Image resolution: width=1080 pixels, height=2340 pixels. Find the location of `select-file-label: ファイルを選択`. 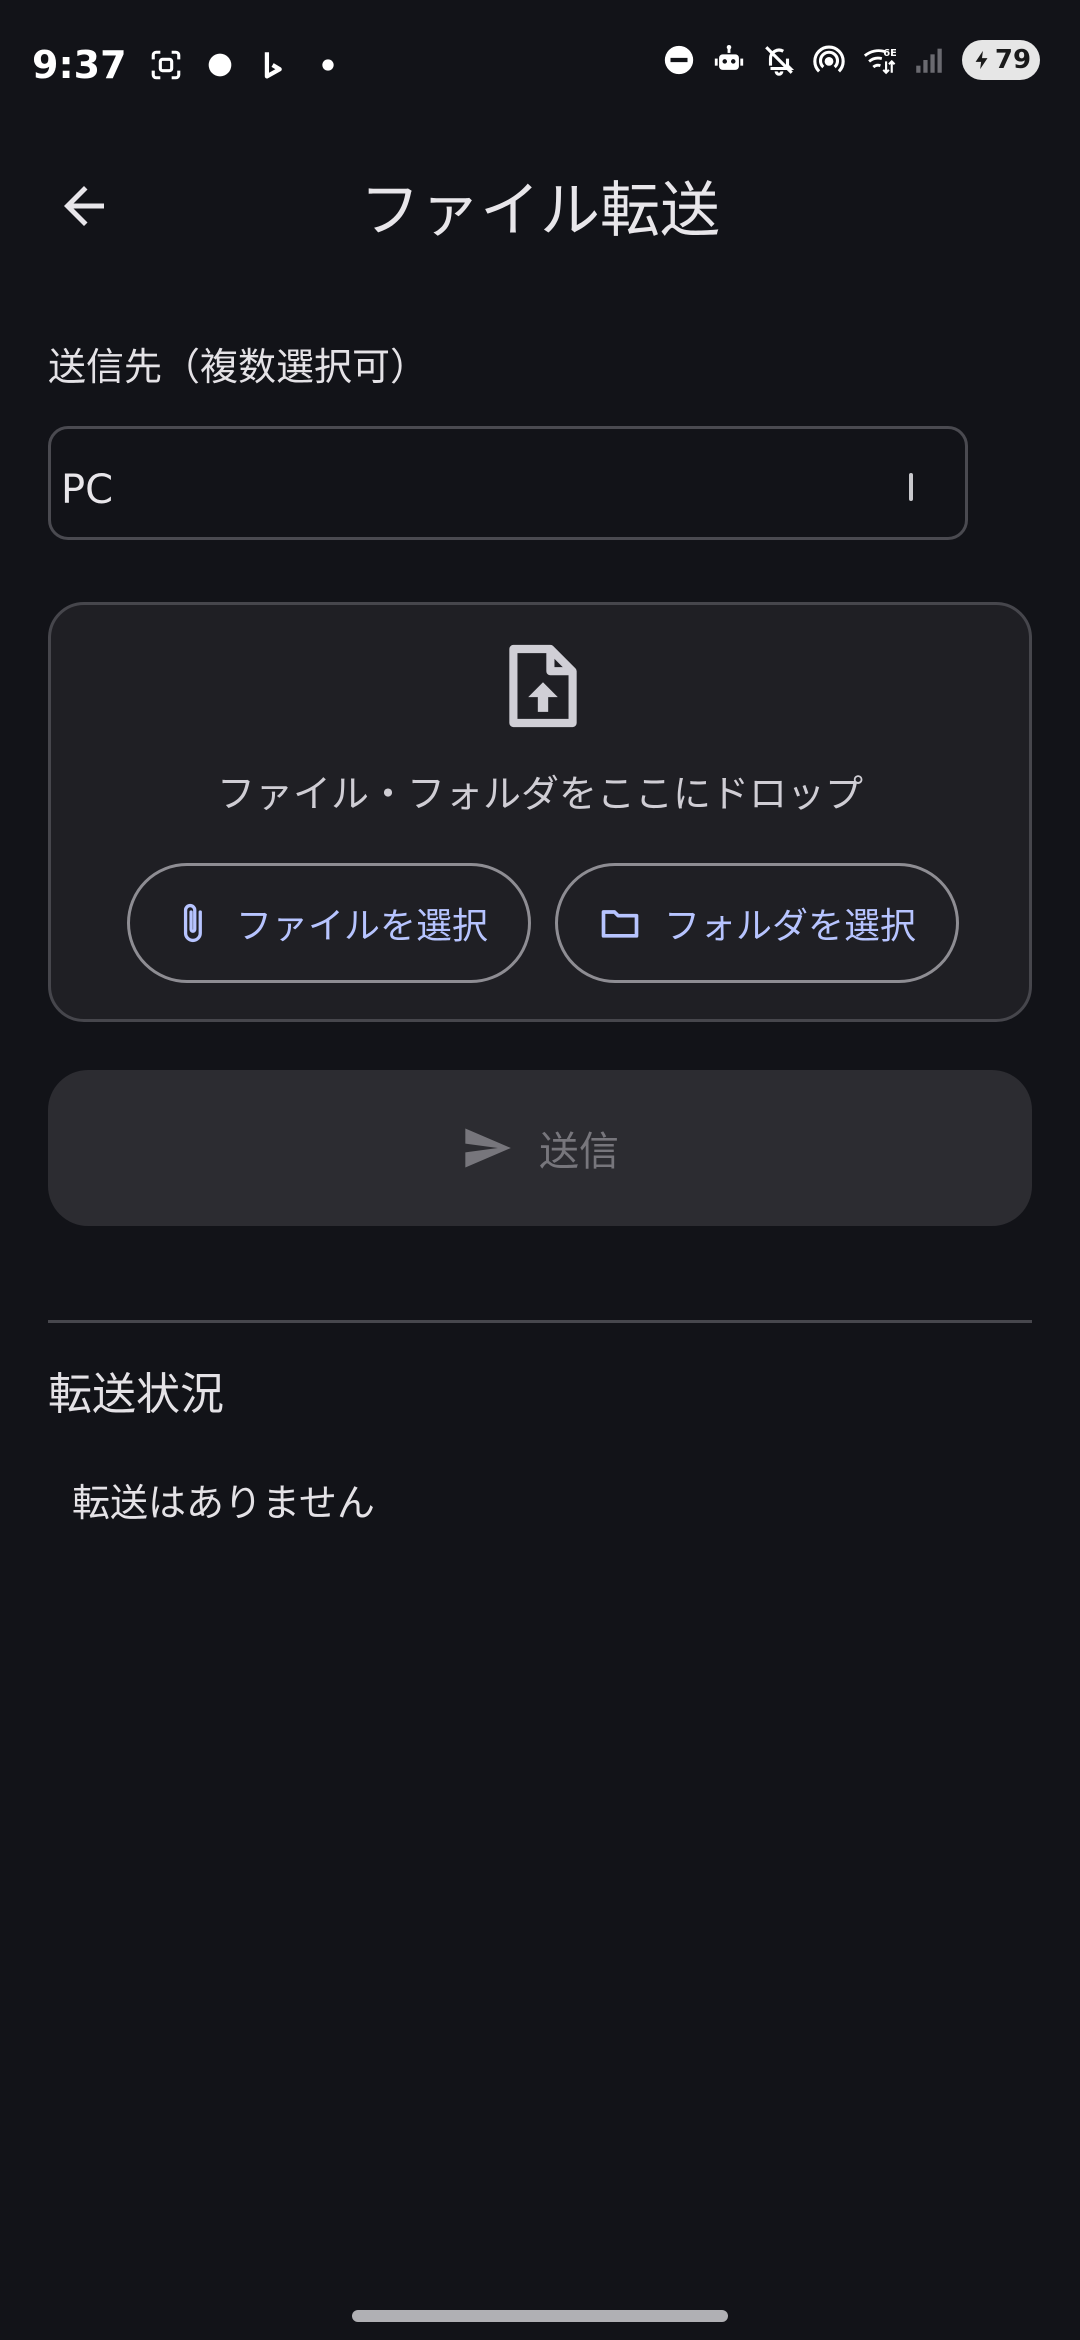

select-file-label: ファイルを選択 is located at coordinates (361, 926).